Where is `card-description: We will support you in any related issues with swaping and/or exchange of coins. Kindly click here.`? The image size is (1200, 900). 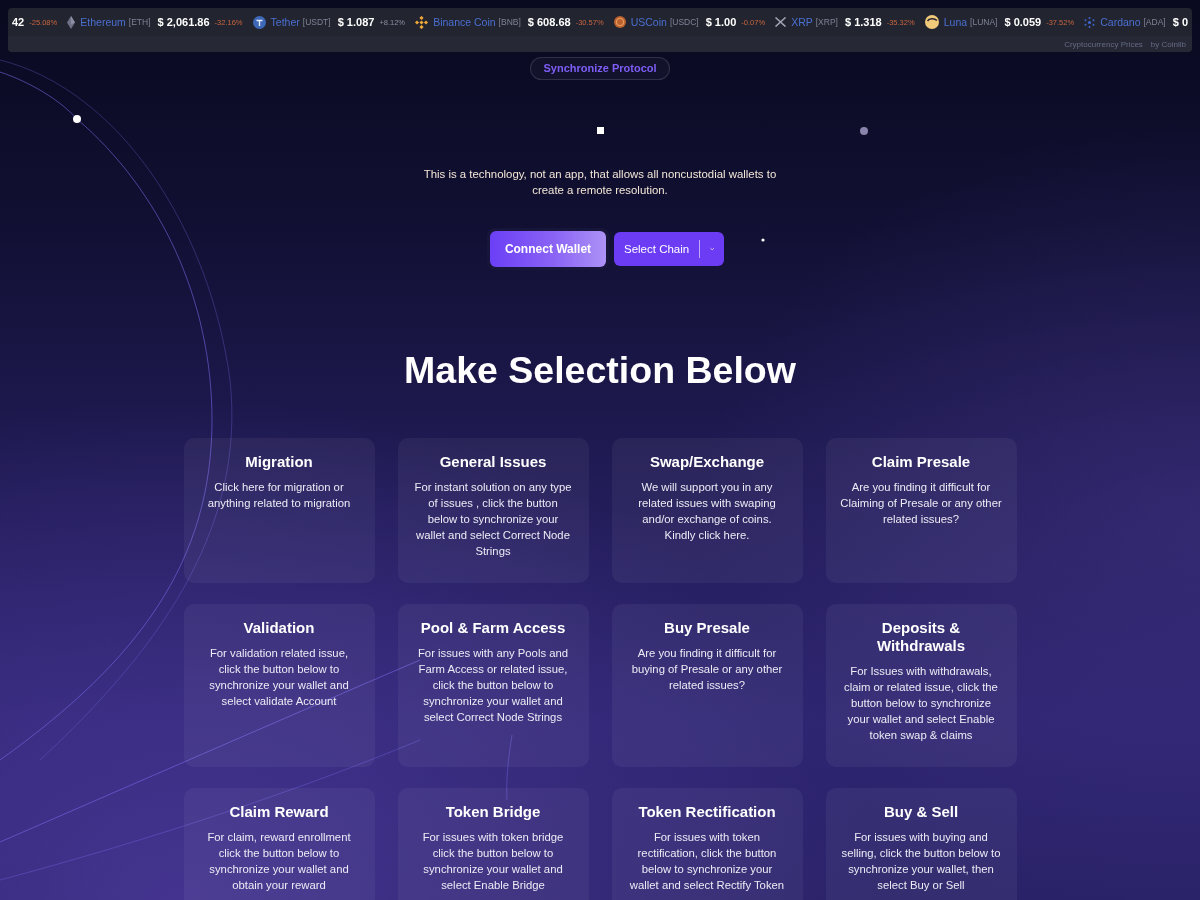 card-description: We will support you in any related issues with swaping and/or exchange of coins. Kindly click here. is located at coordinates (707, 511).